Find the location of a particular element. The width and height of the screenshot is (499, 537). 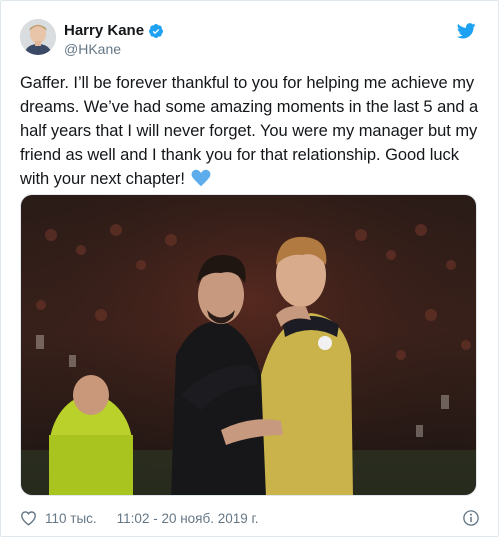

author-handle: @HKane is located at coordinates (92, 49).